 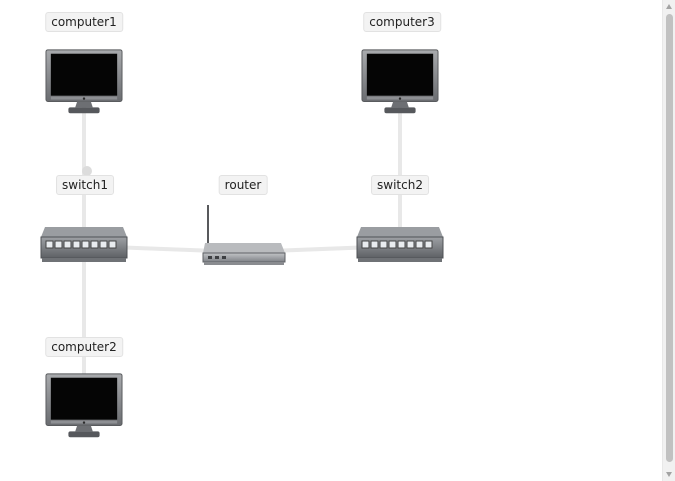 What do you see at coordinates (400, 185) in the screenshot?
I see `node-label-switch2: switch2` at bounding box center [400, 185].